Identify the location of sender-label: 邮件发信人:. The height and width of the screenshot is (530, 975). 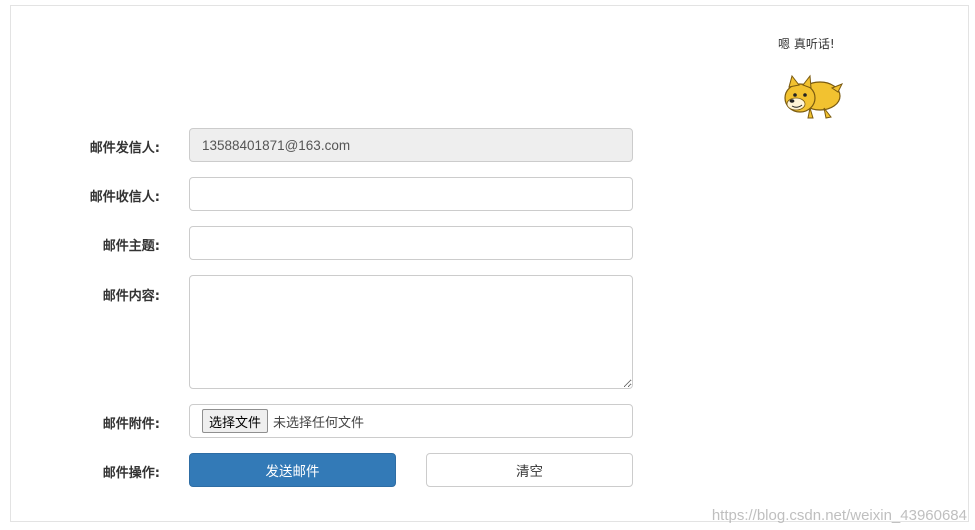
(124, 148).